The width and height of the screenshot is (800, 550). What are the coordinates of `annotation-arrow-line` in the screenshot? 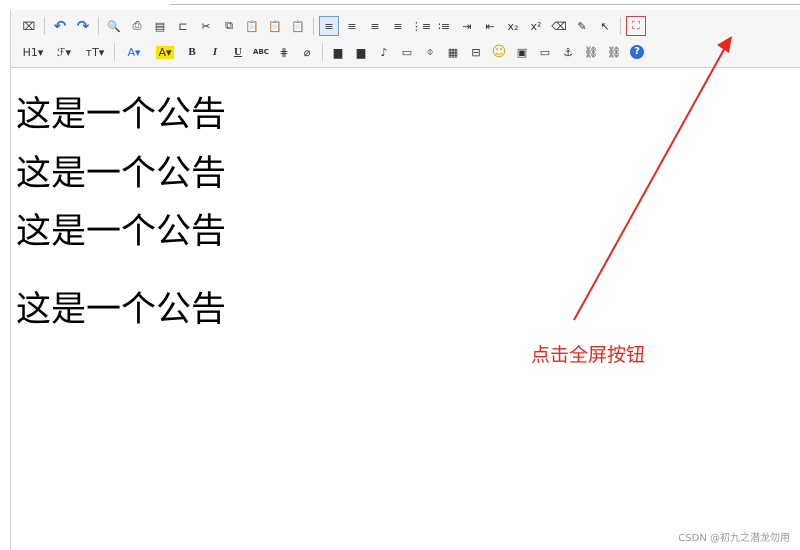 It's located at (650, 182).